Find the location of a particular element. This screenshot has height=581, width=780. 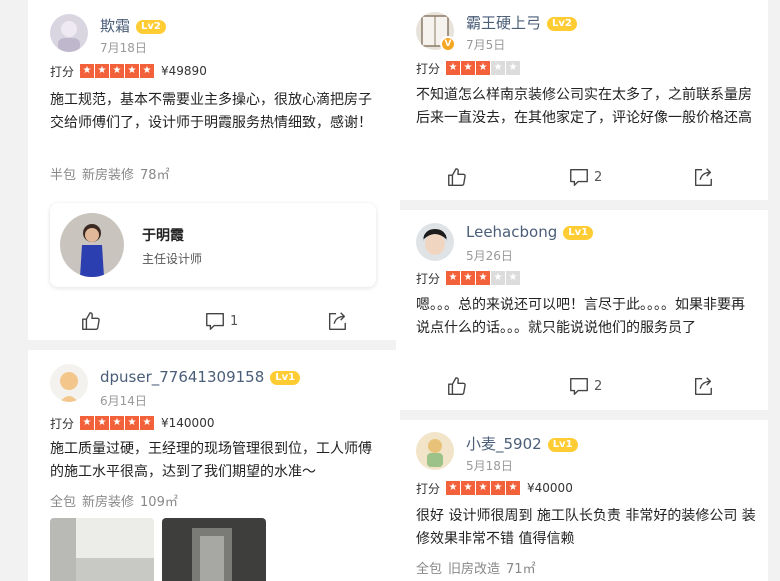

username: 欺霜 Lv2 is located at coordinates (133, 25).